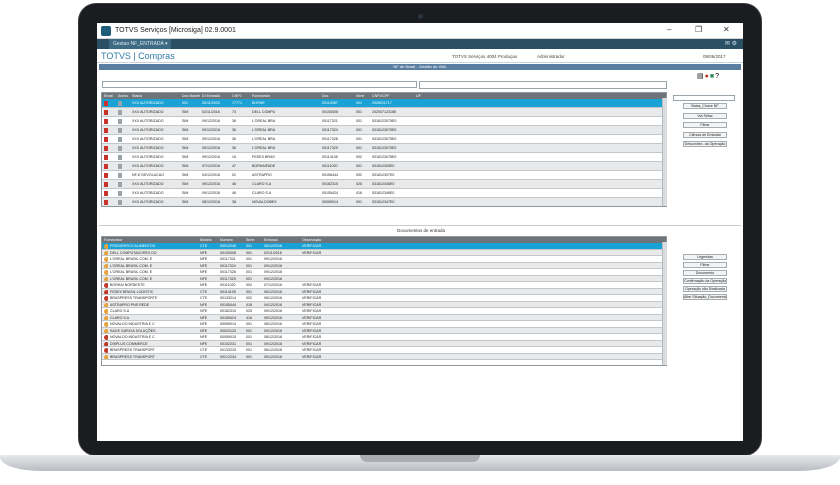 The image size is (840, 485). What do you see at coordinates (664, 152) in the screenshot?
I see `nfe-grid-scrollbar` at bounding box center [664, 152].